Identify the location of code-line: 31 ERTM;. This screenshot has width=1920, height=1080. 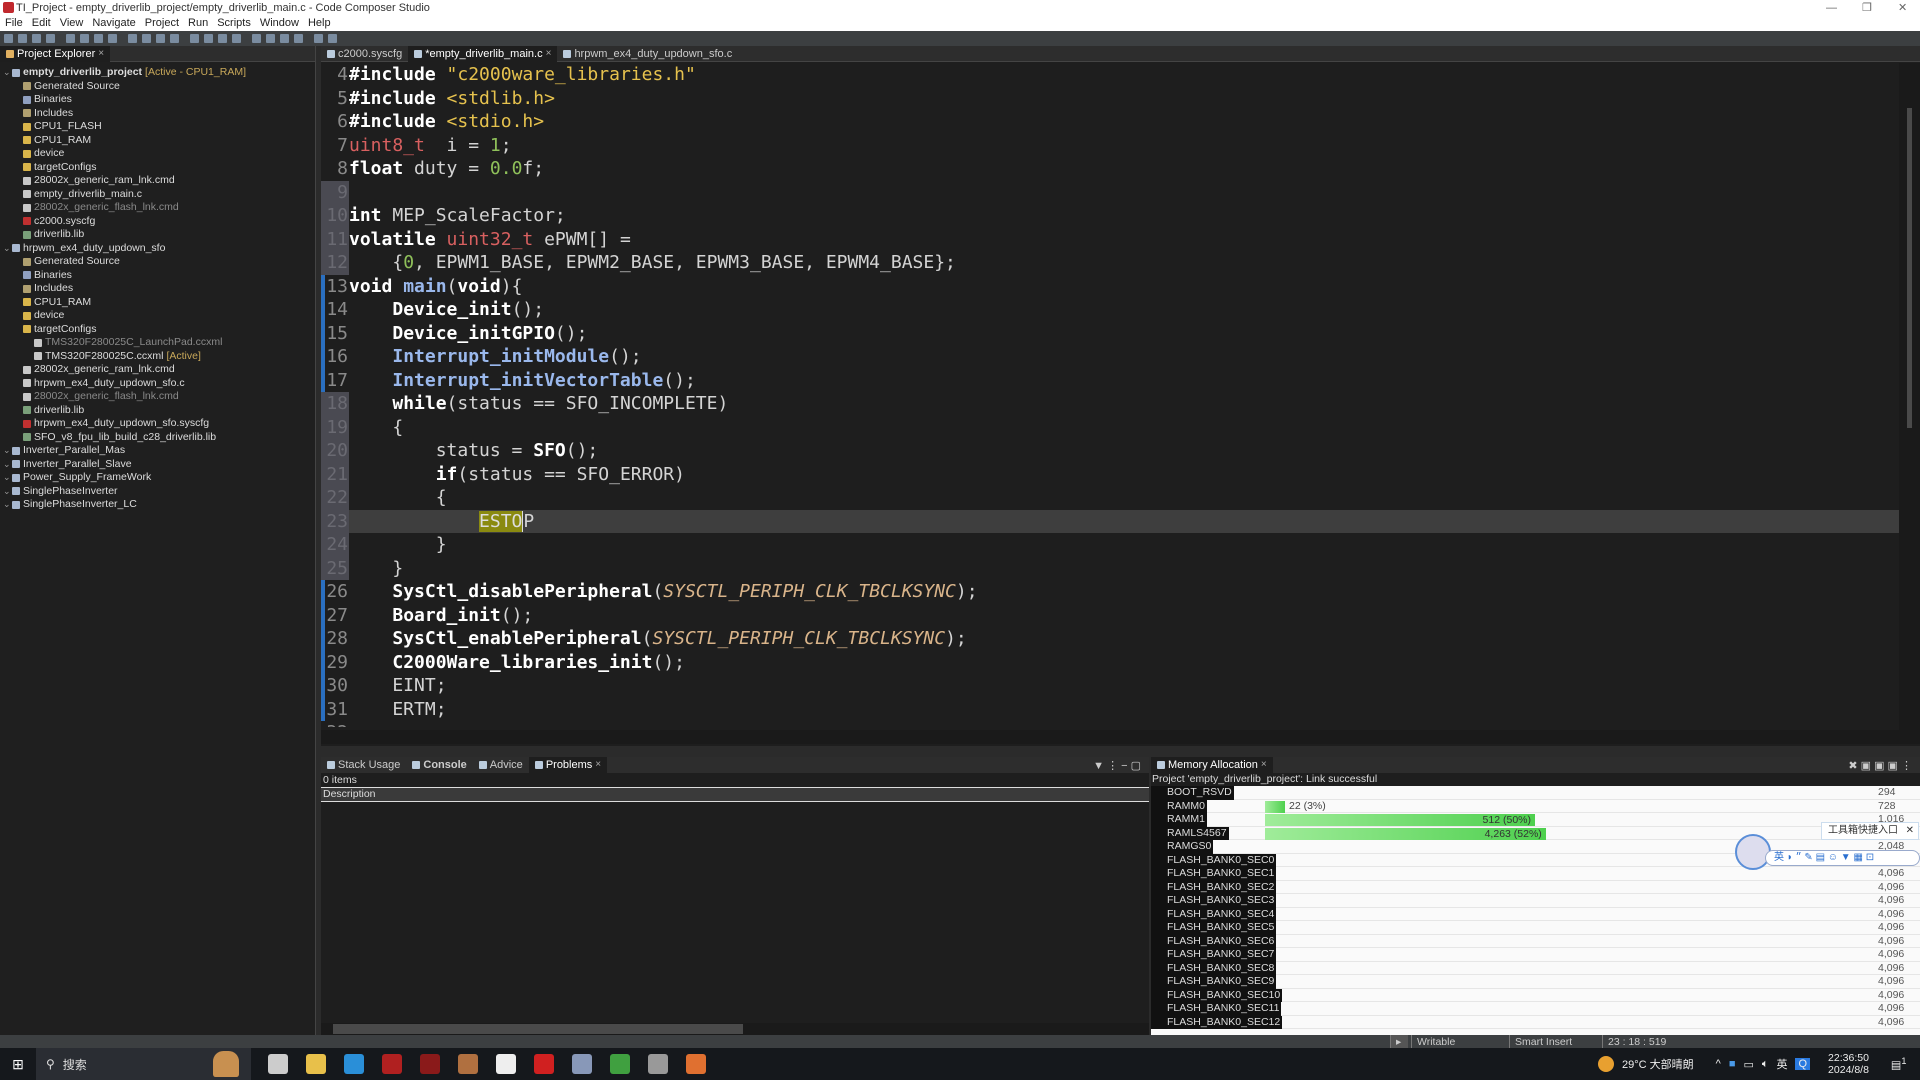
(1110, 710).